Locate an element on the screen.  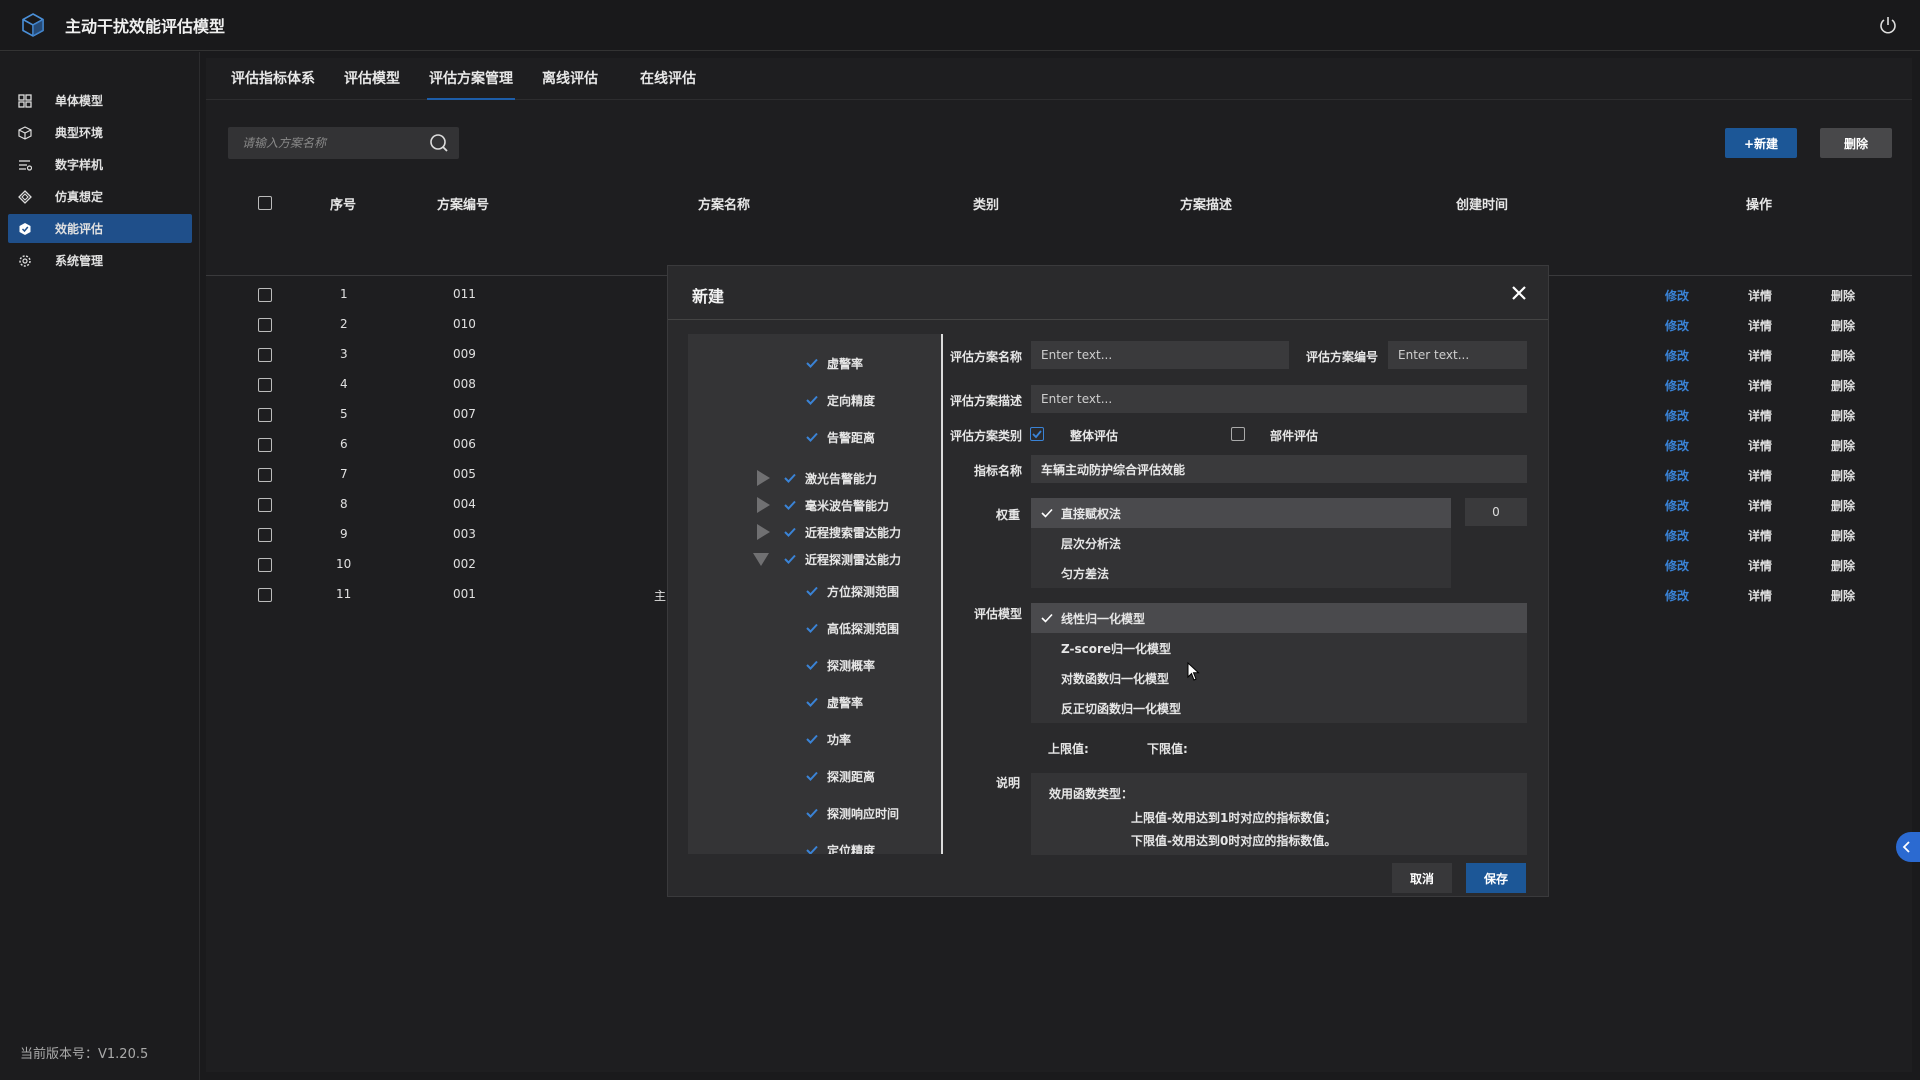
cancel-button: 取消 is located at coordinates (1422, 878).